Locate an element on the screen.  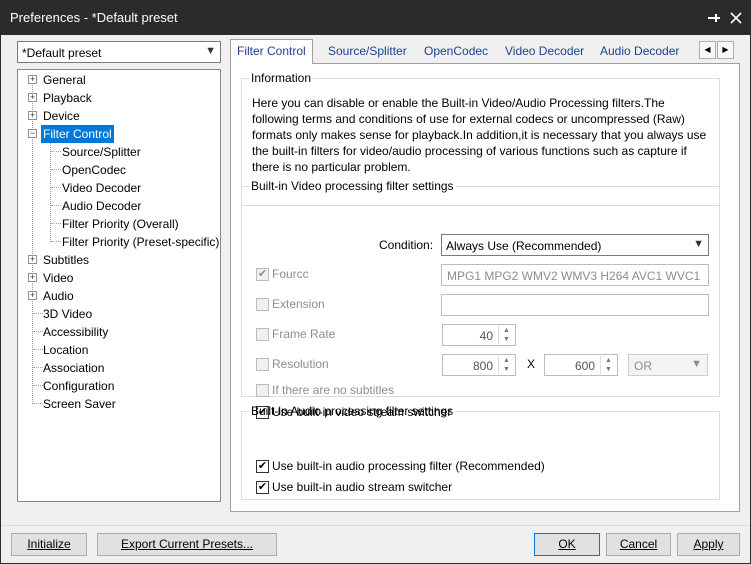
extension-label: Extension is located at coordinates (298, 304).